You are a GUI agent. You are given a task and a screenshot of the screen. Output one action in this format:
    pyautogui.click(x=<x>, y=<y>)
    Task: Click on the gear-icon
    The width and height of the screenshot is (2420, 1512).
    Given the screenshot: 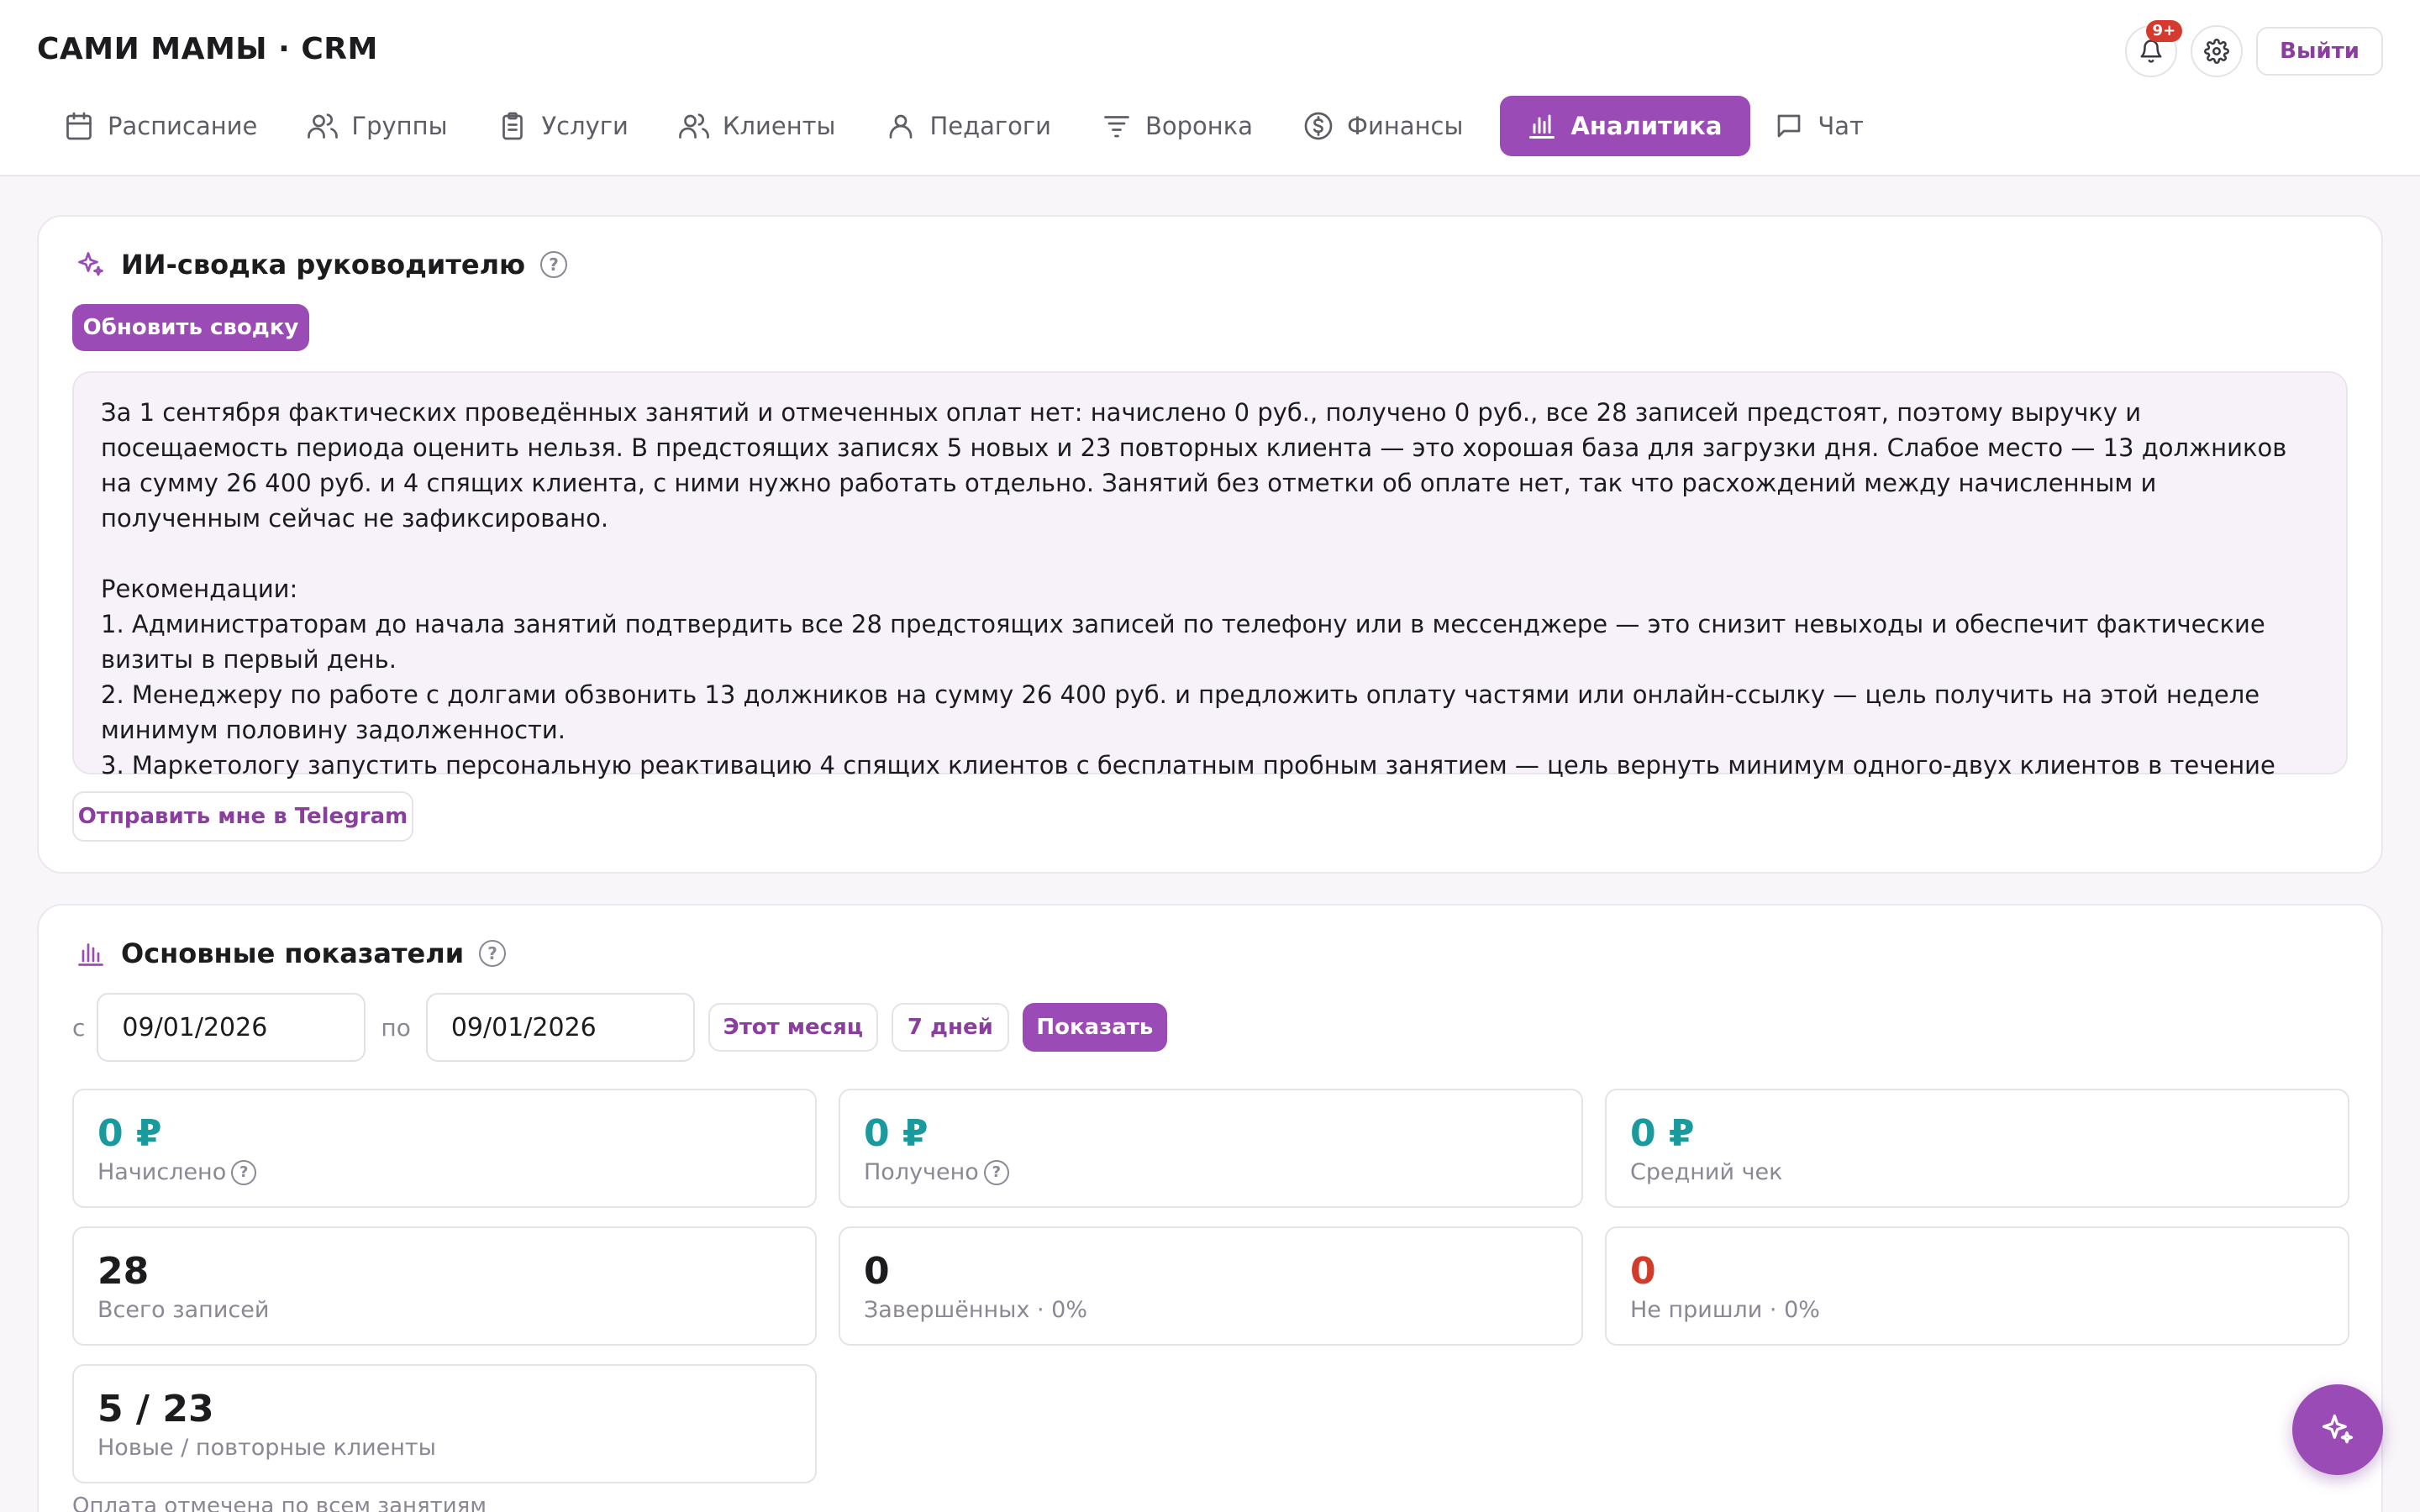 What is the action you would take?
    pyautogui.click(x=2217, y=51)
    